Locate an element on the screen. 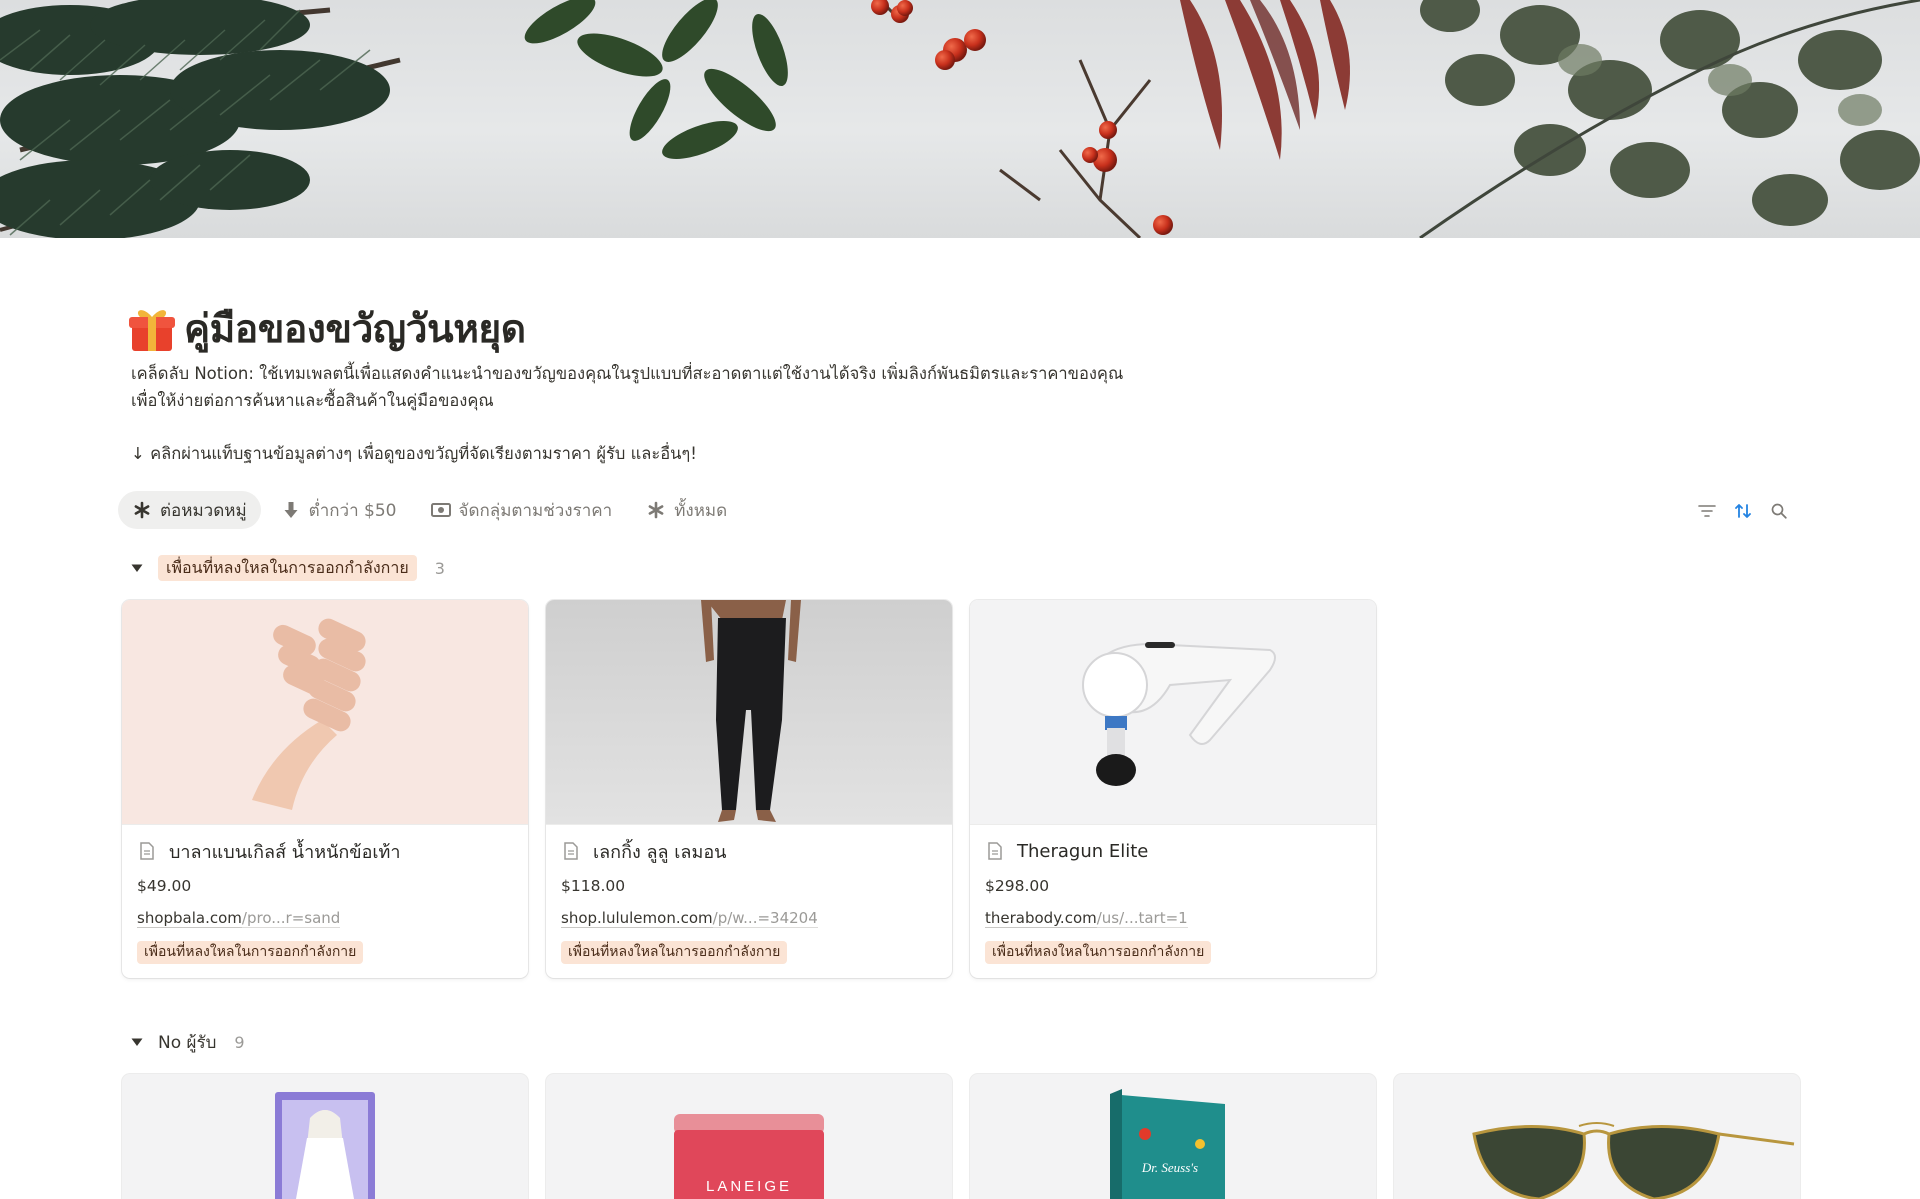  tab-by-category: ต่อหมวดหมู่ is located at coordinates (189, 510).